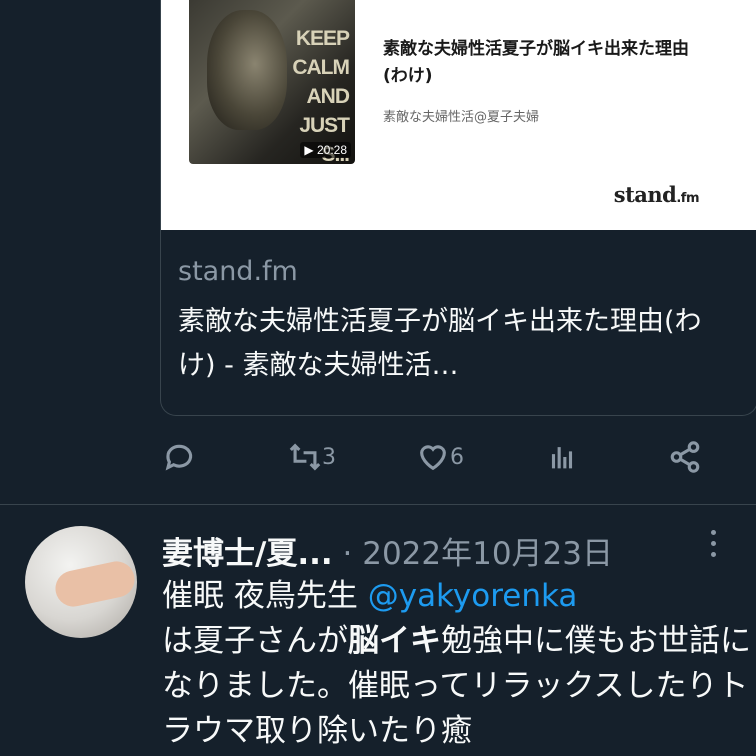 The image size is (756, 756). I want to click on share-icon, so click(685, 457).